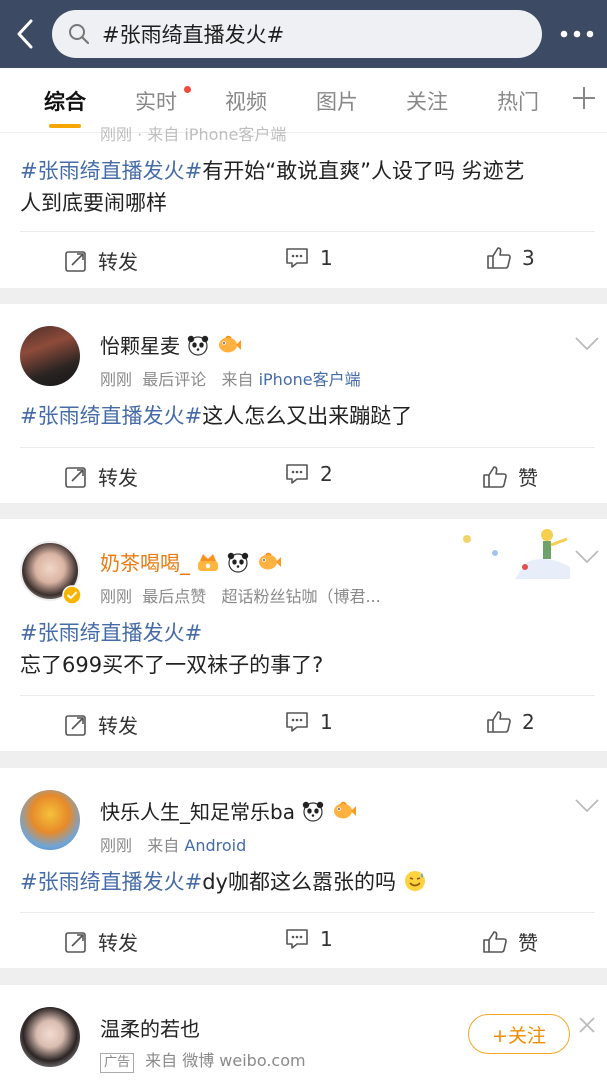  What do you see at coordinates (215, 845) in the screenshot?
I see `post-source: Android` at bounding box center [215, 845].